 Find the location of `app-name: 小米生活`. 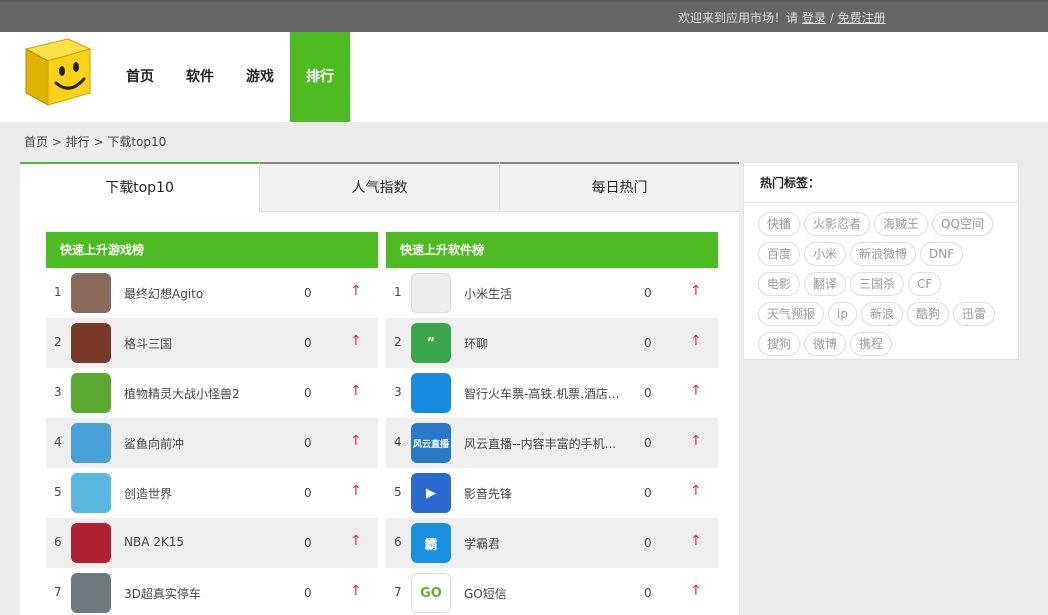

app-name: 小米生活 is located at coordinates (549, 293).